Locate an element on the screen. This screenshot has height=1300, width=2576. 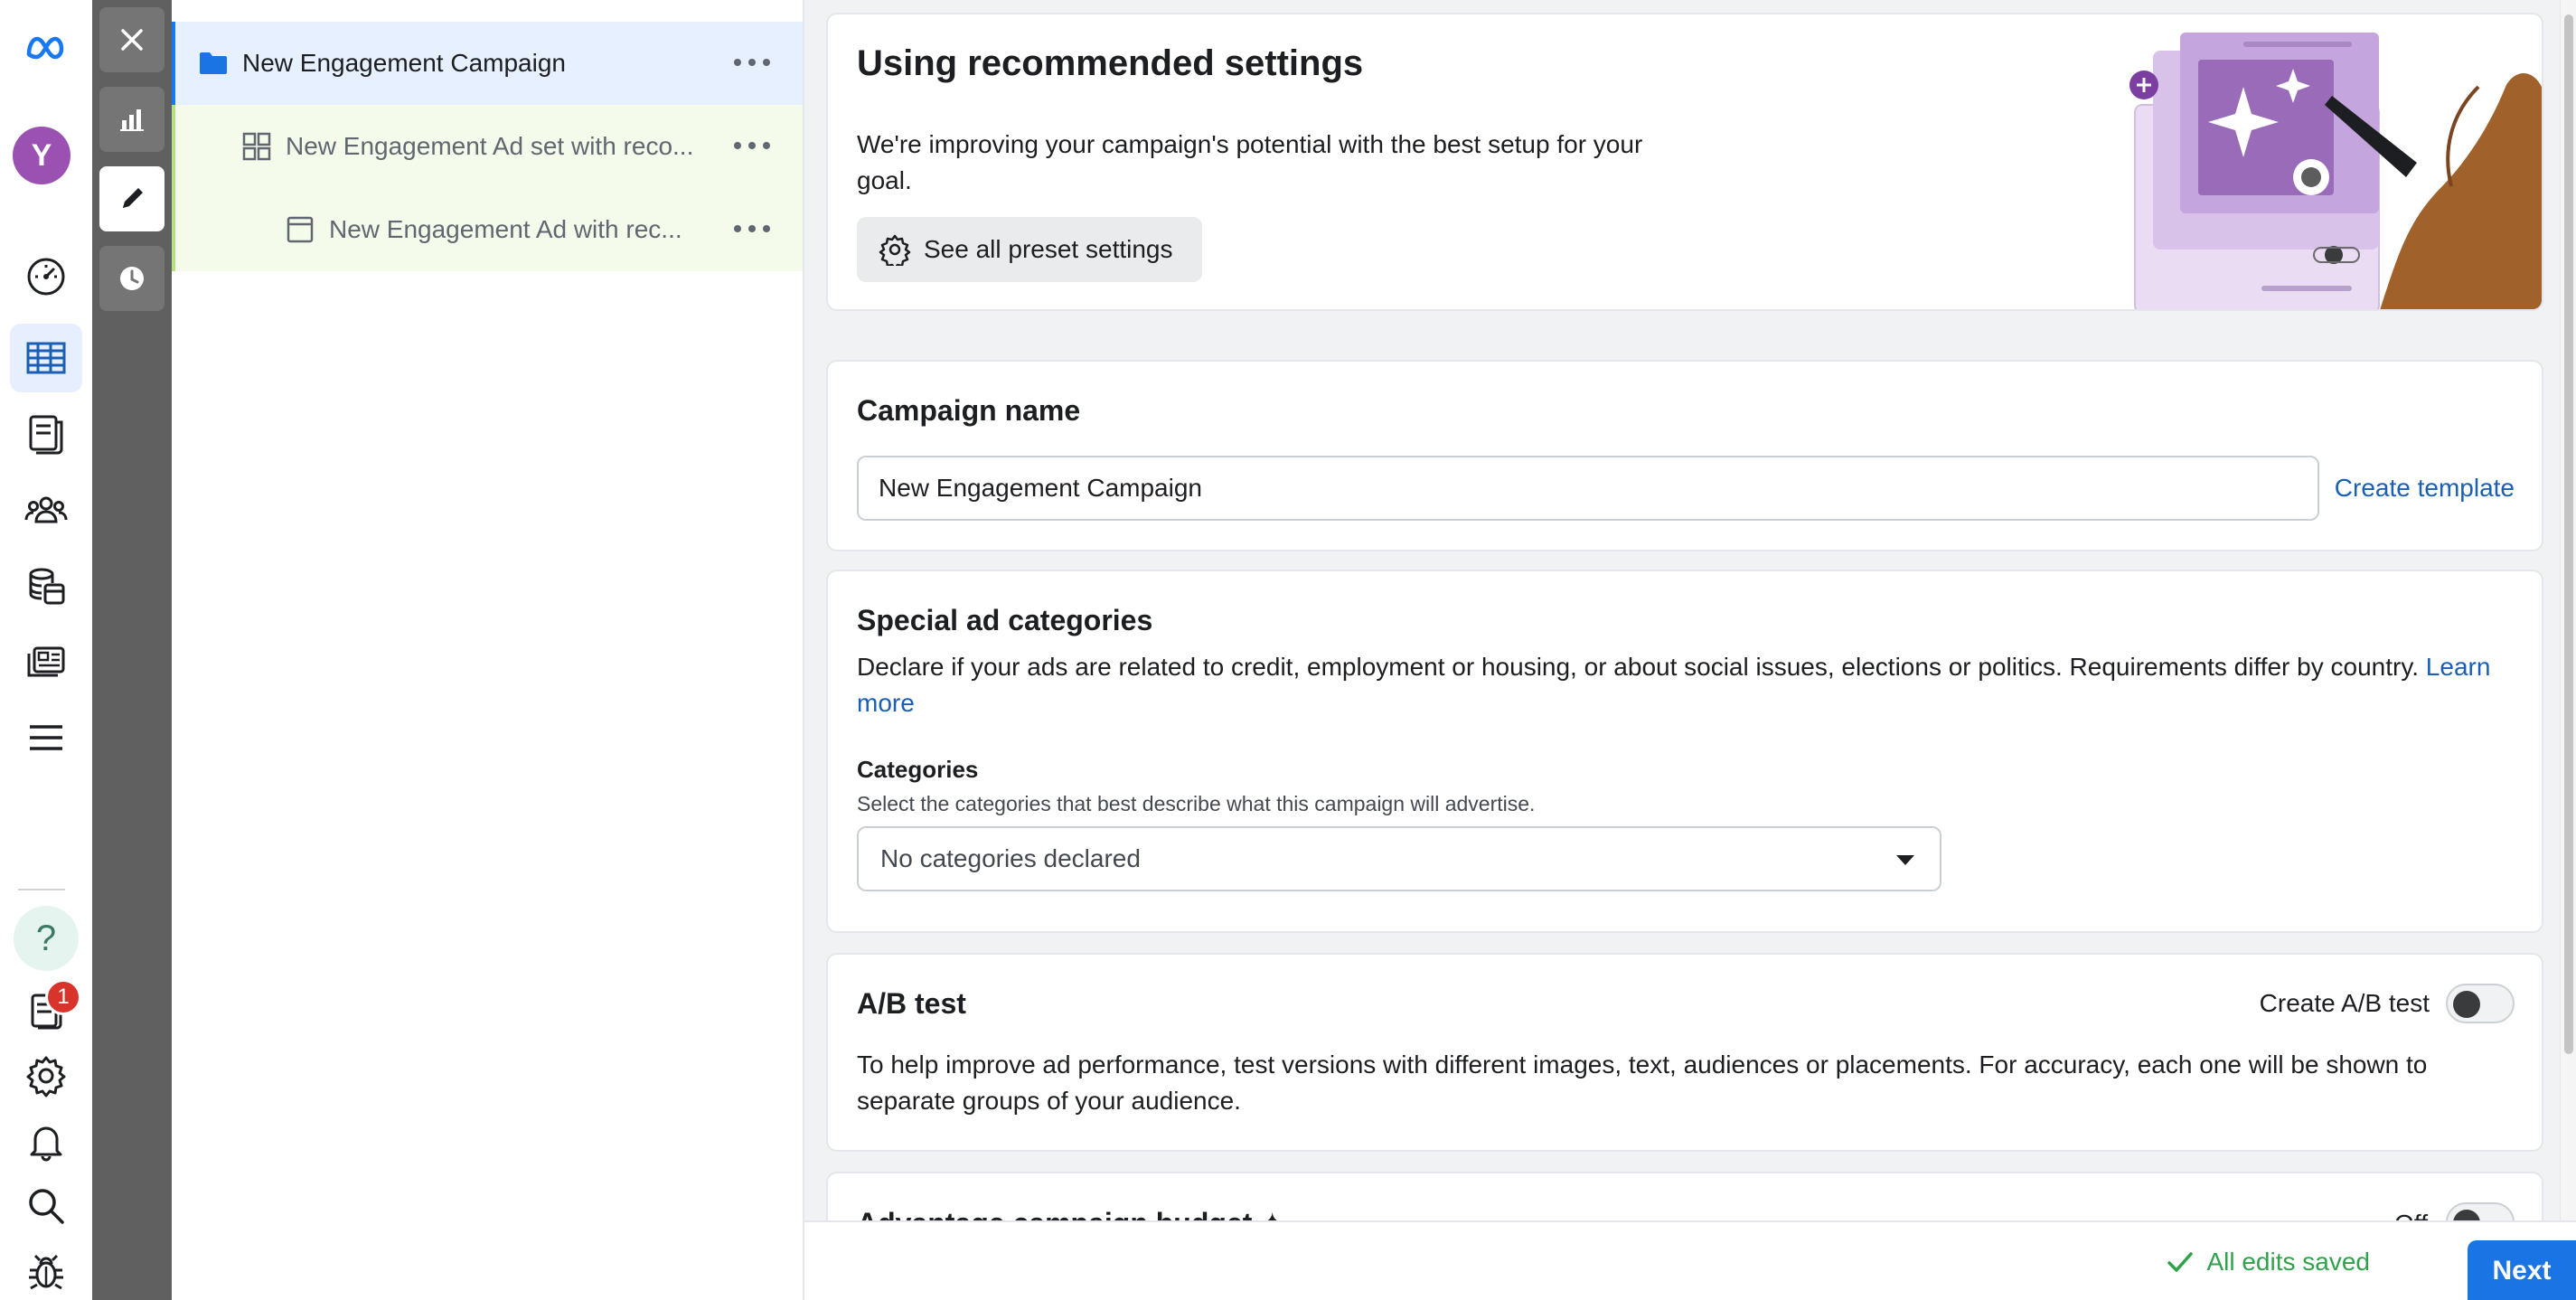
create-template-link: Create template is located at coordinates (2425, 488).